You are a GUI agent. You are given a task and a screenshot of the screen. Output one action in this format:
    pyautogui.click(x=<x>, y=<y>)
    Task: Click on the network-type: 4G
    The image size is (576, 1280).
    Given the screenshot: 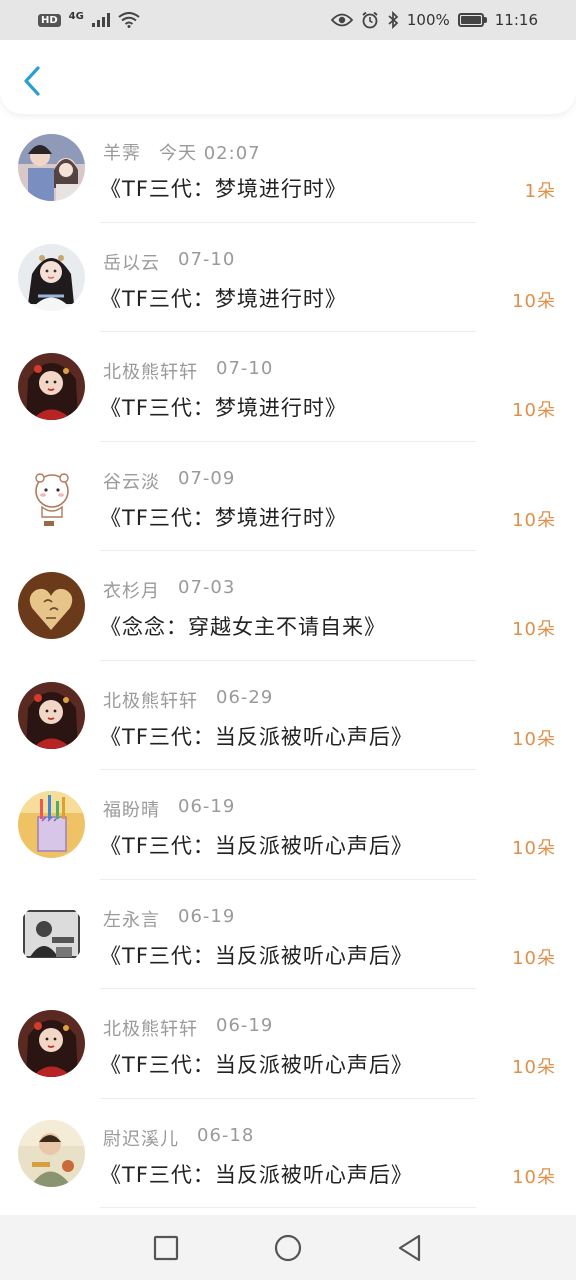 What is the action you would take?
    pyautogui.click(x=76, y=16)
    